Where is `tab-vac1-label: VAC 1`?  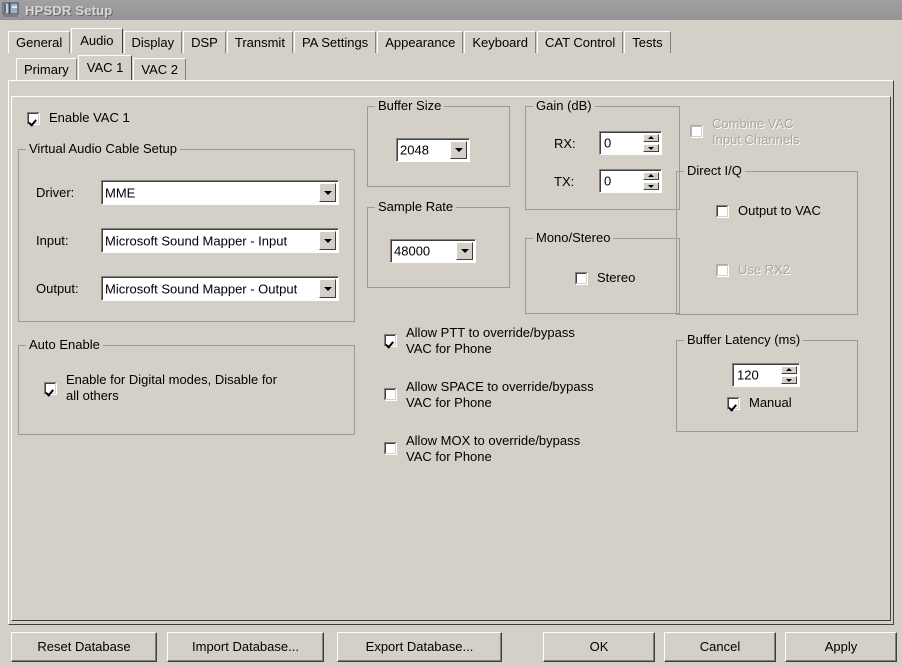 tab-vac1-label: VAC 1 is located at coordinates (105, 67).